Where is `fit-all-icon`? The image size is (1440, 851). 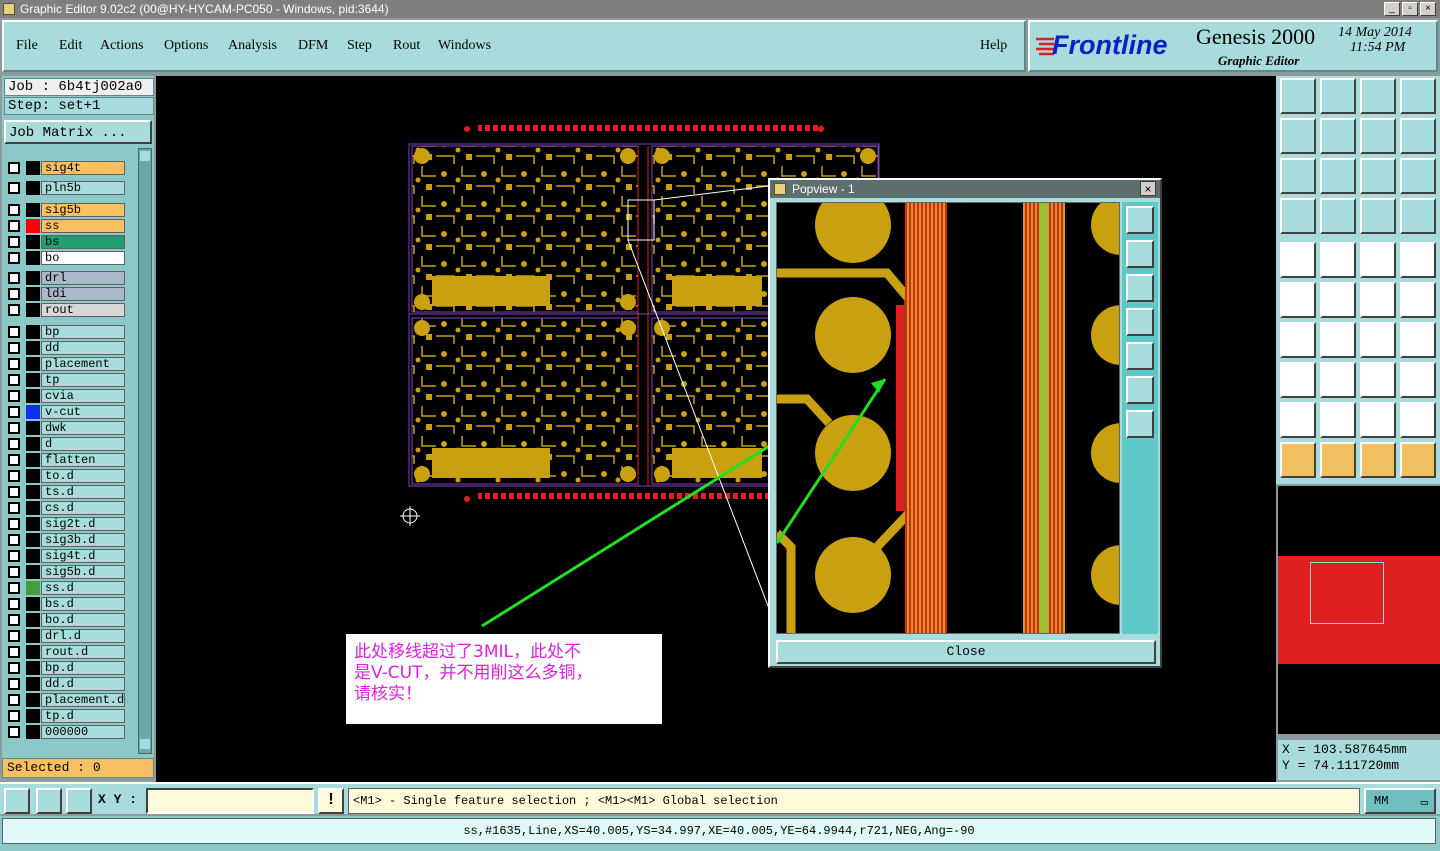
fit-all-icon is located at coordinates (1298, 176).